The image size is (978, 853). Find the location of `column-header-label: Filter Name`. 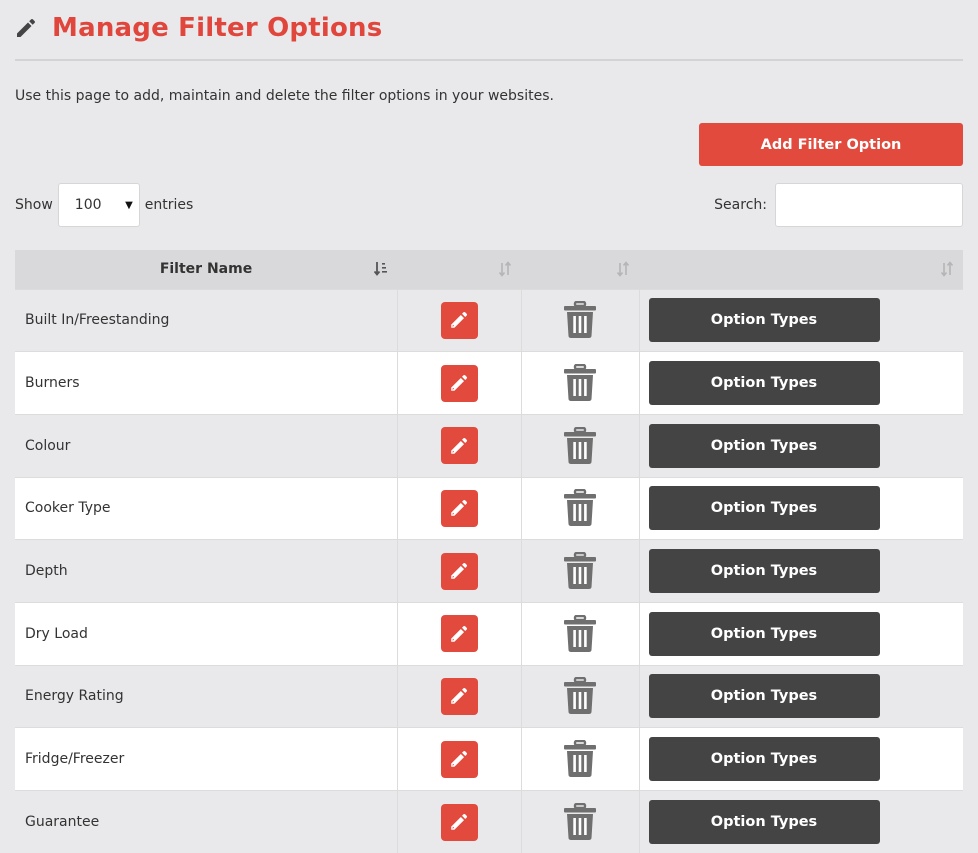

column-header-label: Filter Name is located at coordinates (206, 269).